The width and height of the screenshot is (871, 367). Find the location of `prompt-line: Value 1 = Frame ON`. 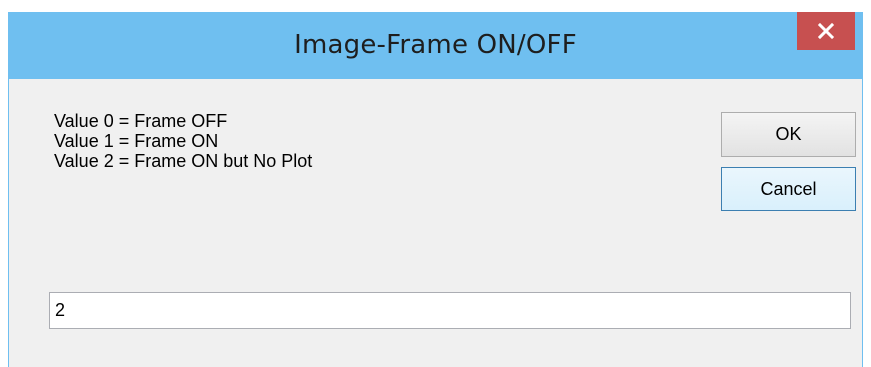

prompt-line: Value 1 = Frame ON is located at coordinates (136, 141).